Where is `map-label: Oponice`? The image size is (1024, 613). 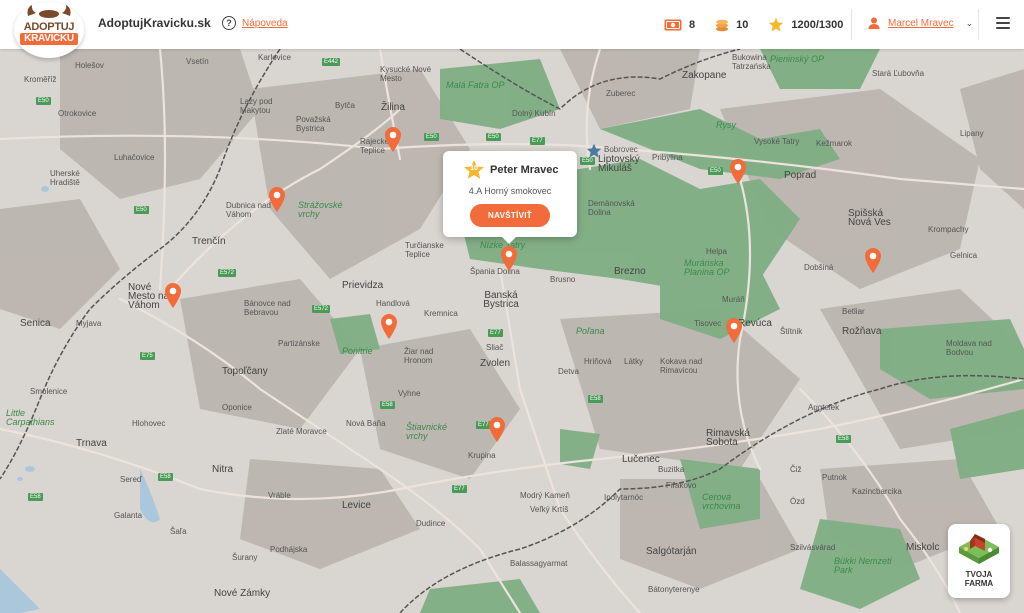
map-label: Oponice is located at coordinates (237, 407).